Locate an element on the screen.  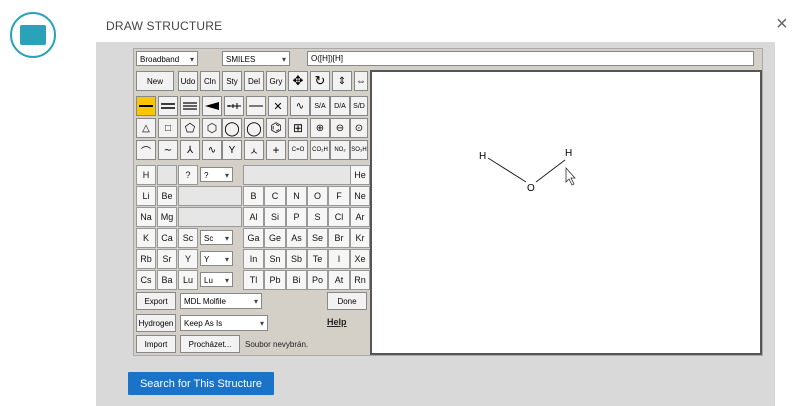
element-o: O is located at coordinates (317, 196).